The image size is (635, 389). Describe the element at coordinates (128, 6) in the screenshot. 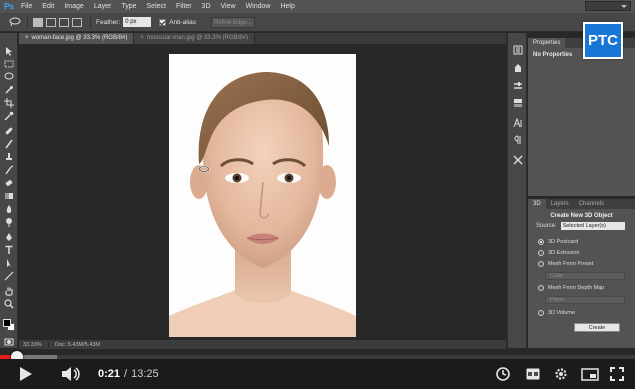

I see `menu-type: Type` at that location.